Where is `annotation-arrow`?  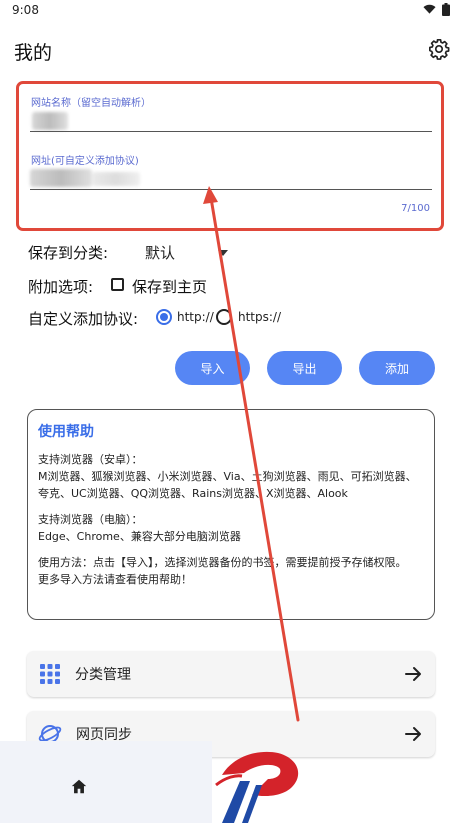
annotation-arrow is located at coordinates (251, 454).